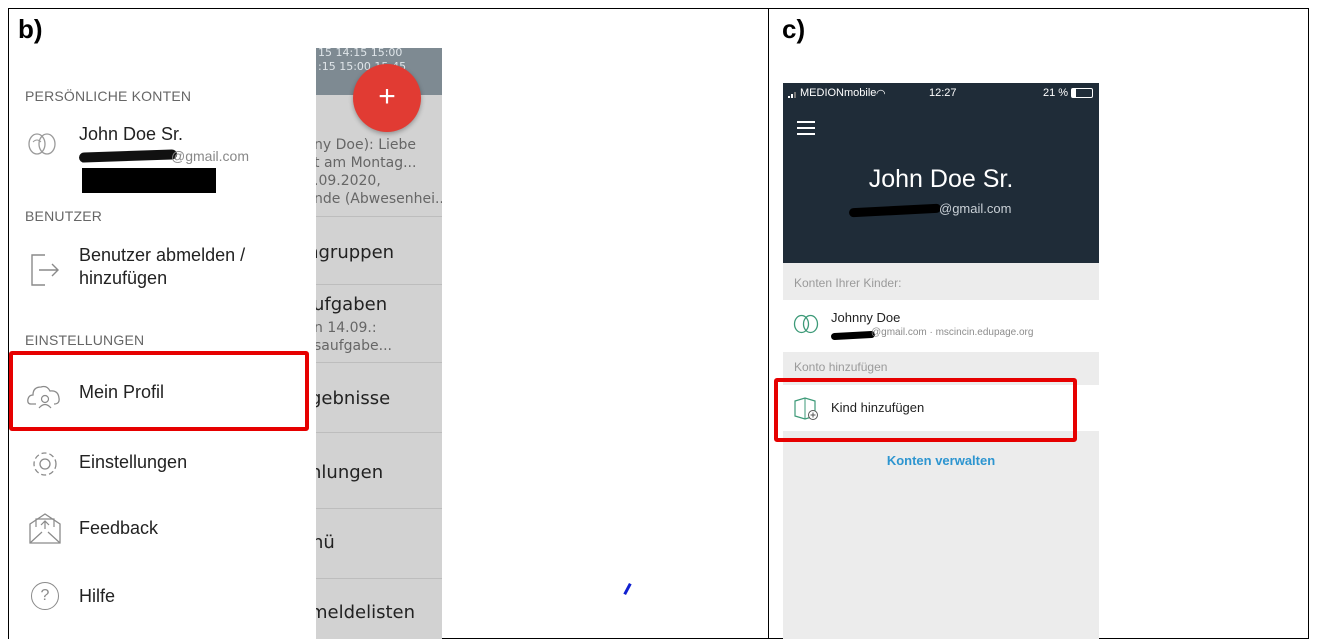  I want to click on panel-divider, so click(768, 323).